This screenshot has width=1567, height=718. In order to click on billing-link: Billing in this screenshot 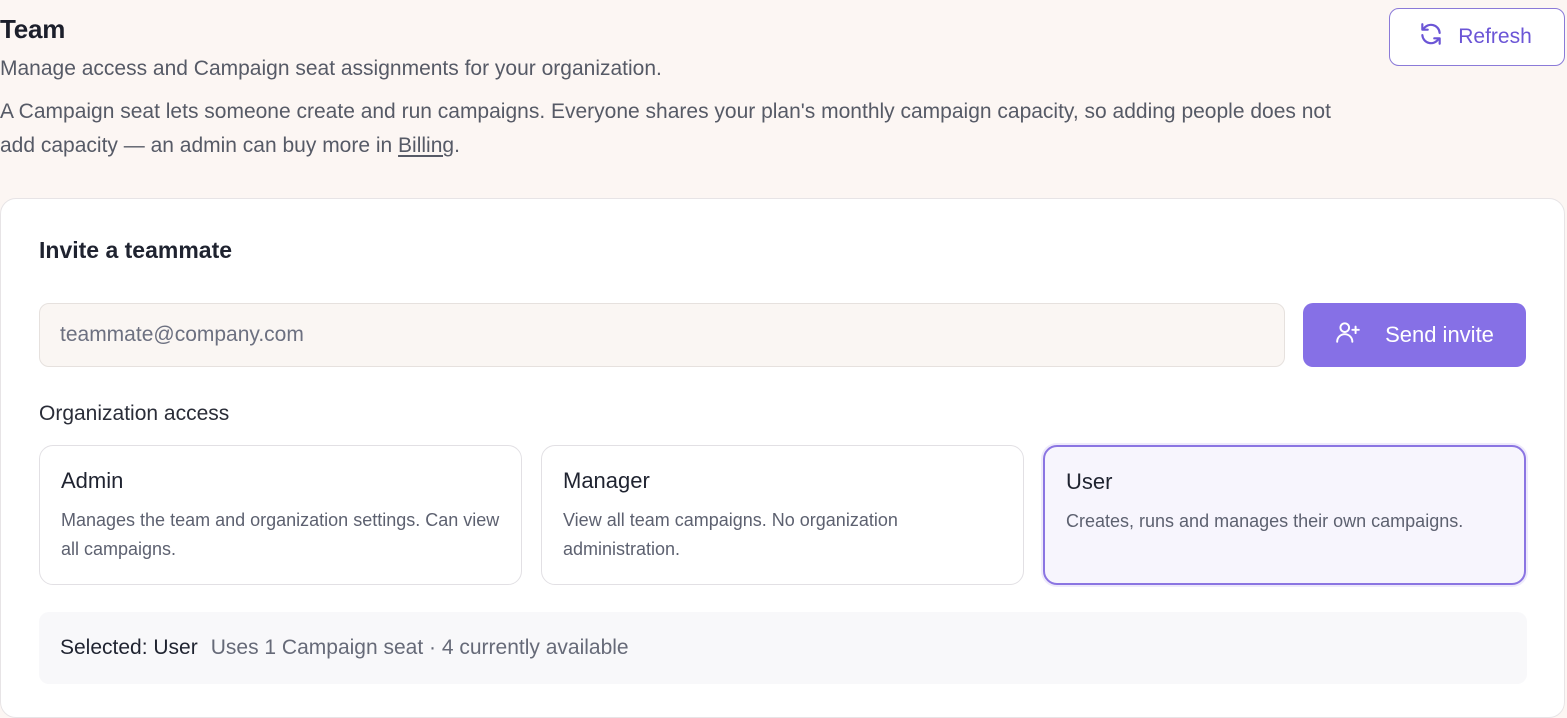, I will do `click(426, 145)`.